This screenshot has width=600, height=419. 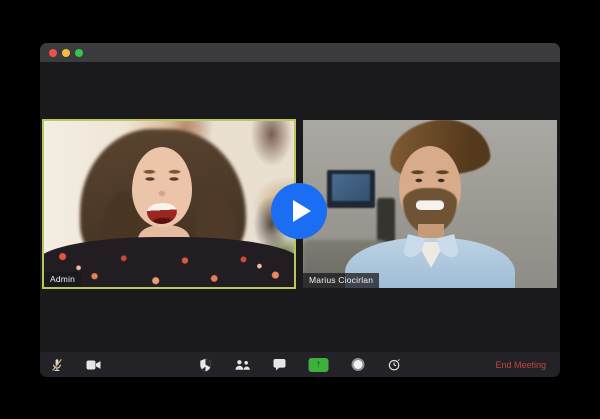 What do you see at coordinates (63, 279) in the screenshot?
I see `participant-name-tag: Admin` at bounding box center [63, 279].